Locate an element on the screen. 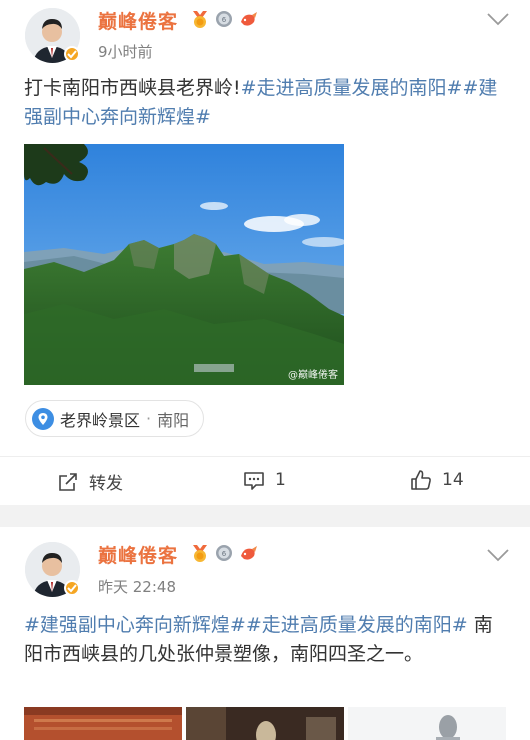 This screenshot has width=530, height=740. location-tag: 老界岭景区 · 南阳 is located at coordinates (115, 418).